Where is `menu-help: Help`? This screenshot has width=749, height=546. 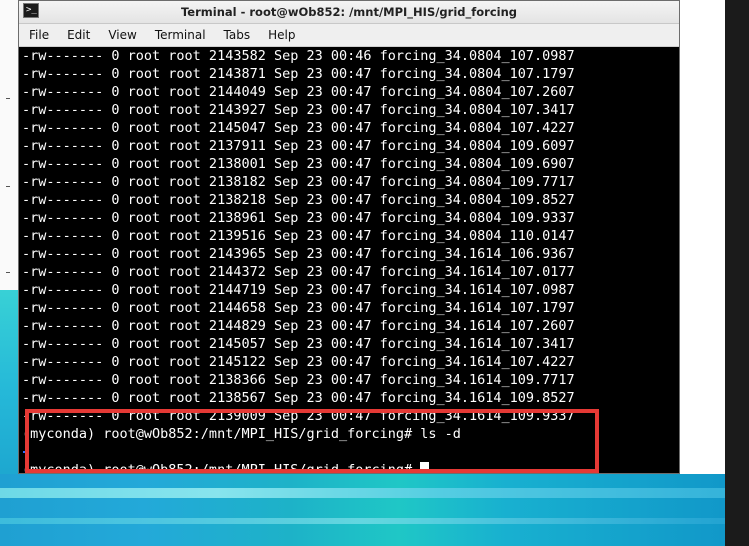
menu-help: Help is located at coordinates (281, 35).